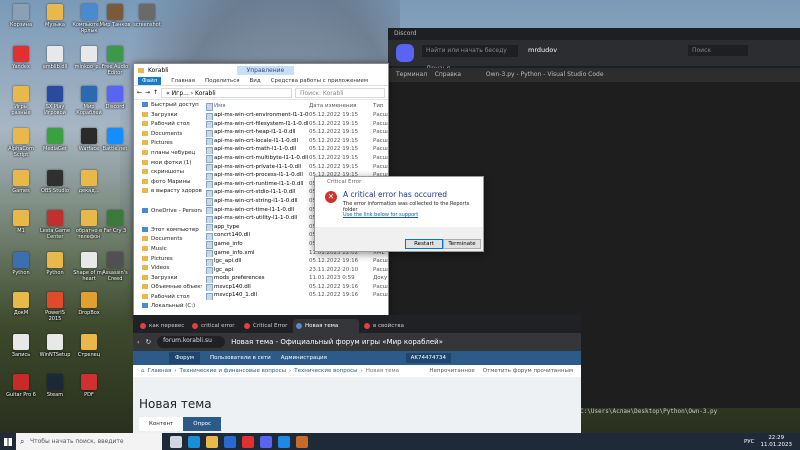 This screenshot has width=800, height=450. I want to click on reload-icon: ↻, so click(148, 342).